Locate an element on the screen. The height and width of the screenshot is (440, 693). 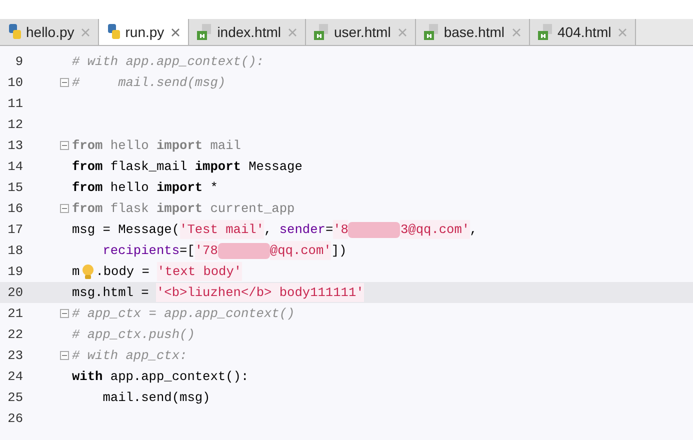
line-number: 16 is located at coordinates (15, 209).